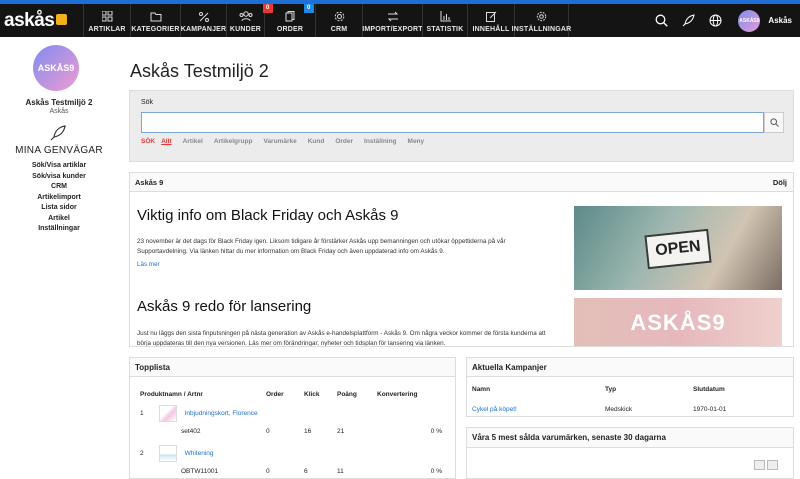 Image resolution: width=800 pixels, height=479 pixels. Describe the element at coordinates (780, 20) in the screenshot. I see `user-name: Askås` at that location.